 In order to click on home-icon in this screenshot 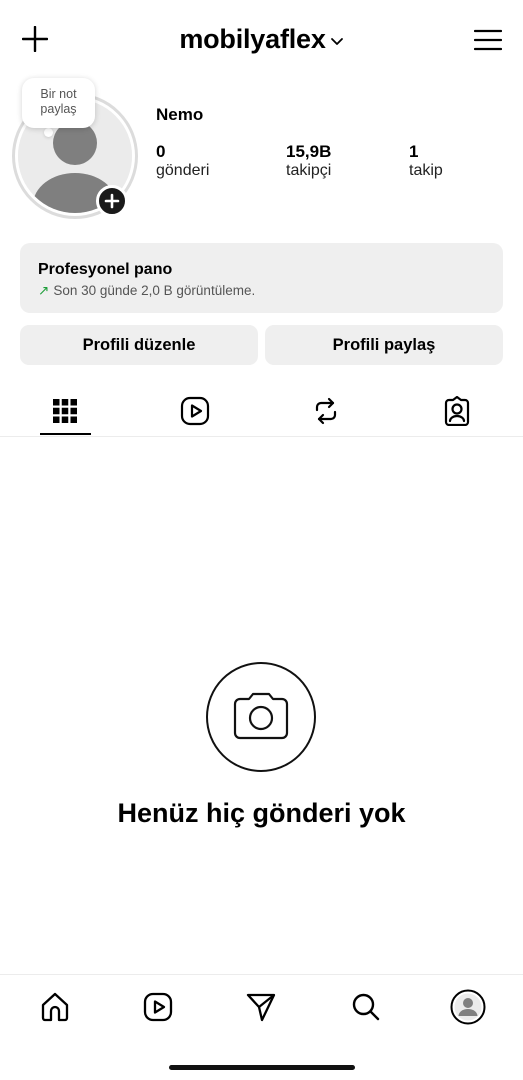, I will do `click(55, 1007)`.